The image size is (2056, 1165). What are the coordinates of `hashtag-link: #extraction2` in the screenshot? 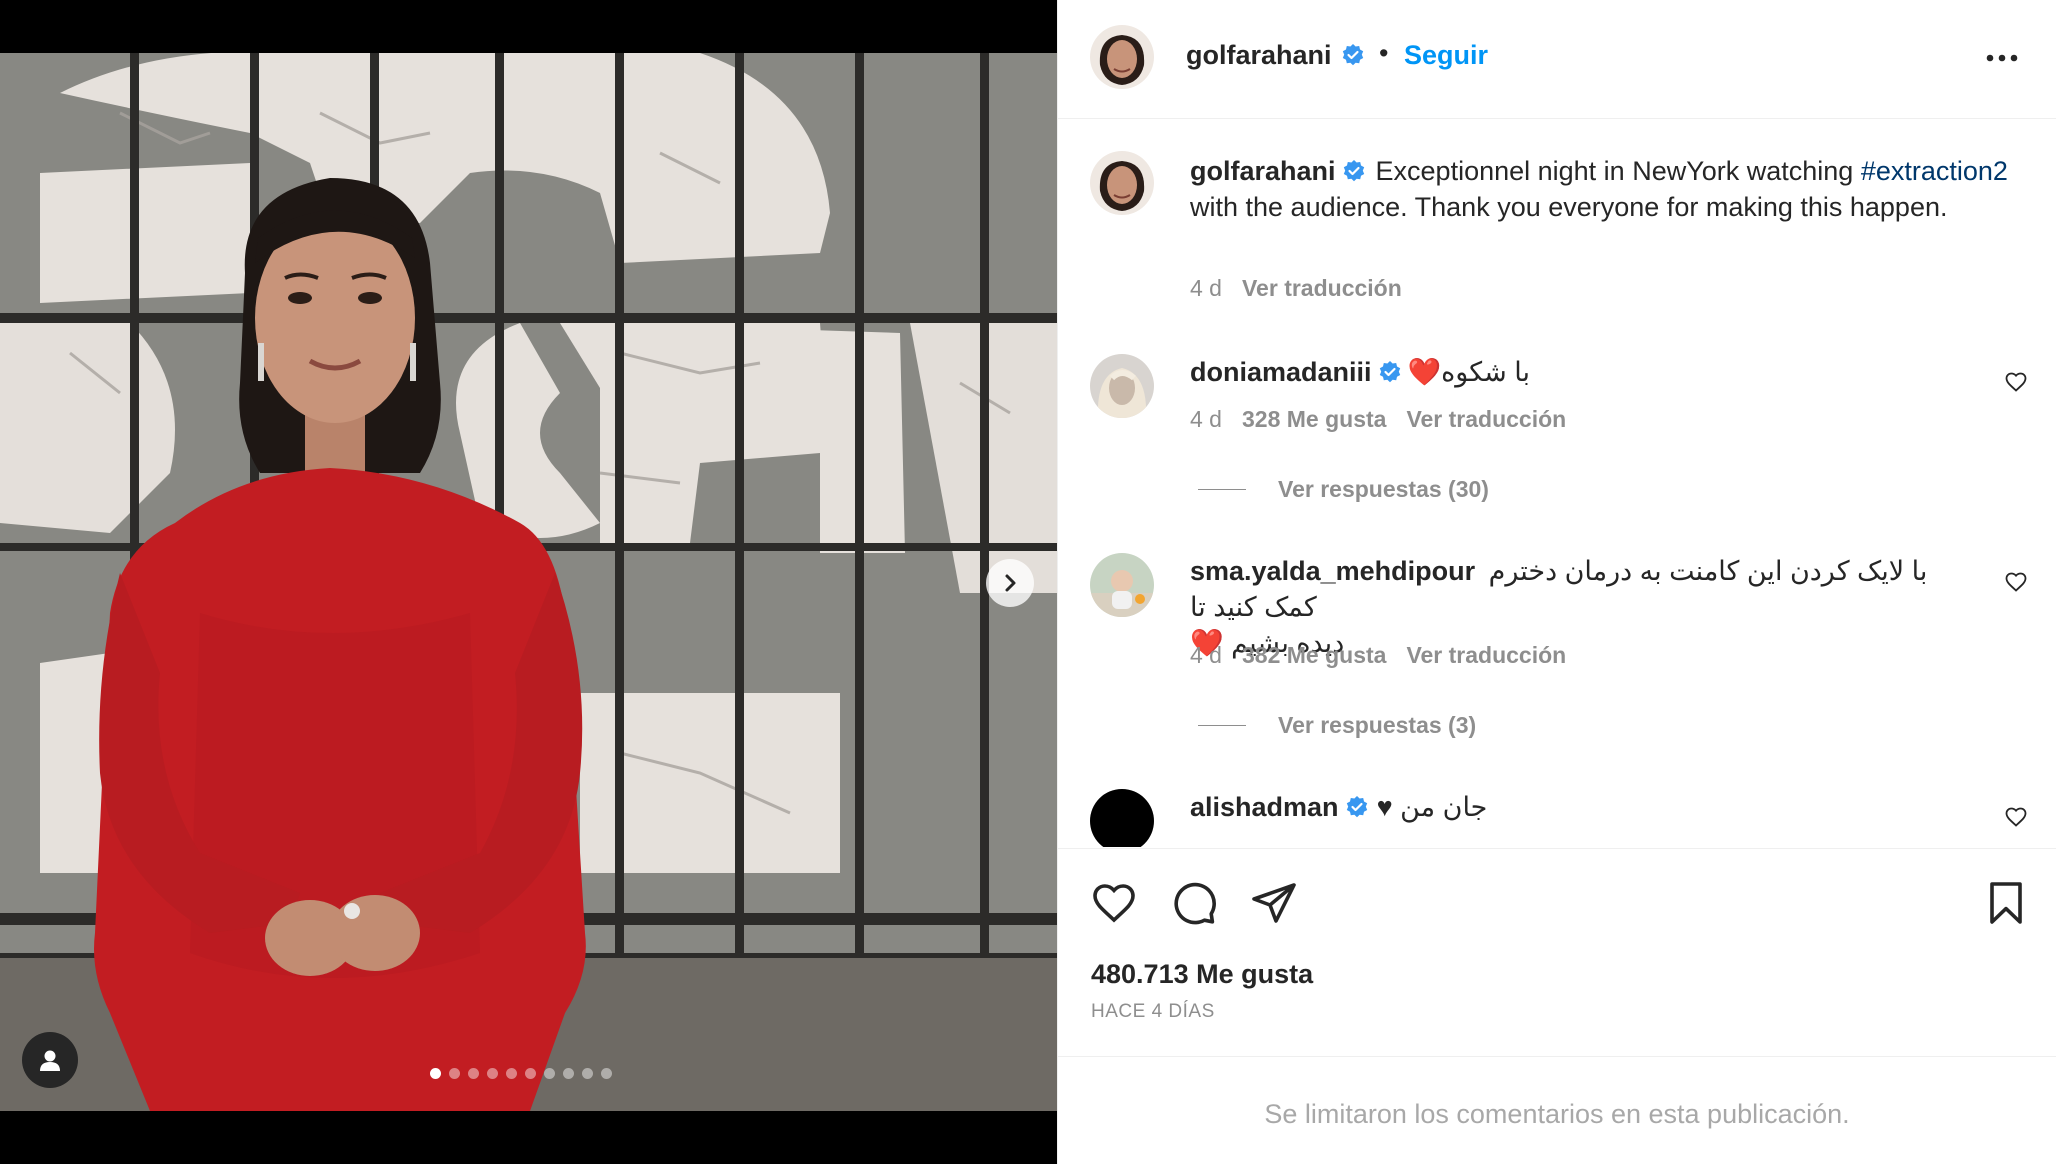 It's located at (1934, 171).